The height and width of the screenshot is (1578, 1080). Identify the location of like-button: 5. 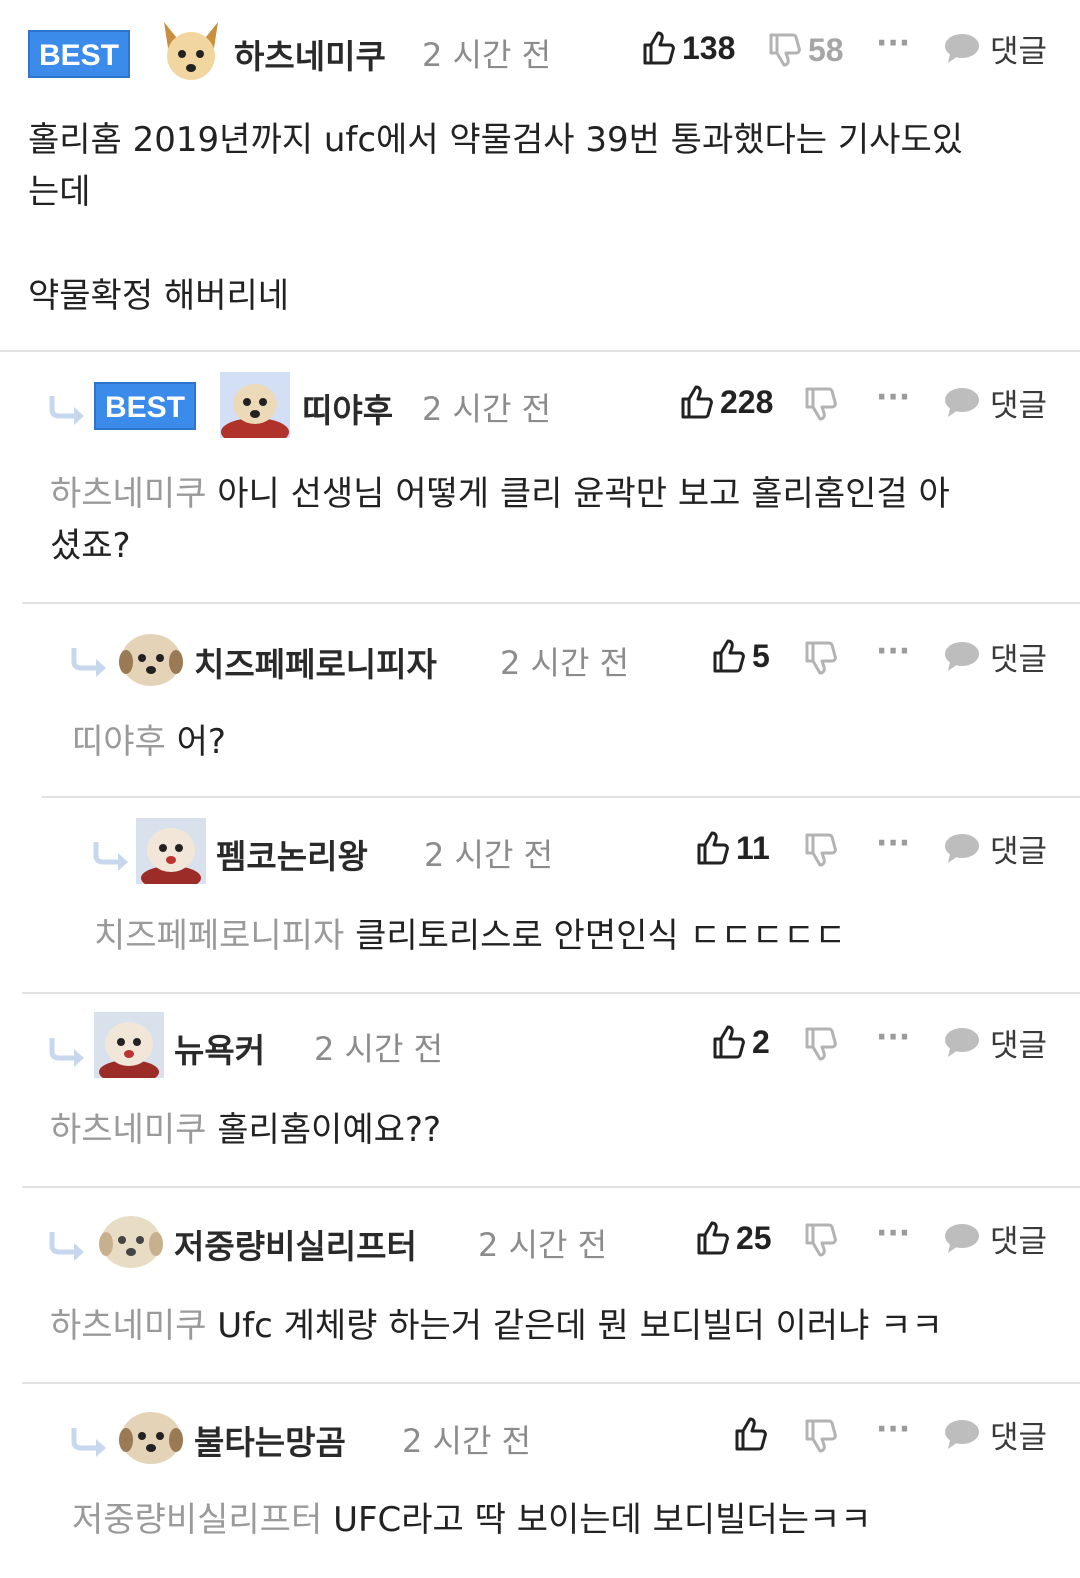
(741, 656).